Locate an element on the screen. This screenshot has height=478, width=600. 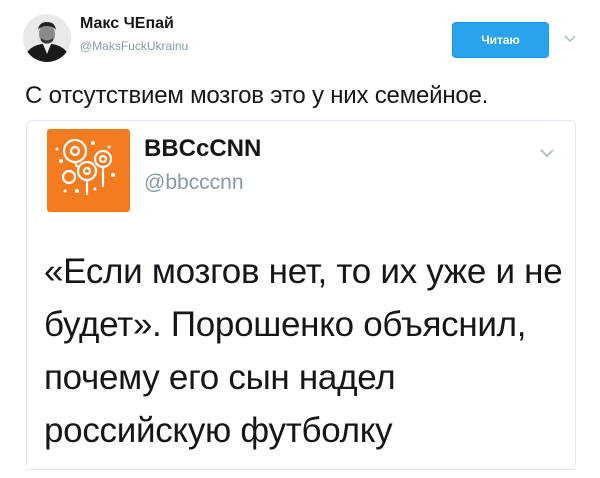
person-portrait-icon is located at coordinates (47, 38).